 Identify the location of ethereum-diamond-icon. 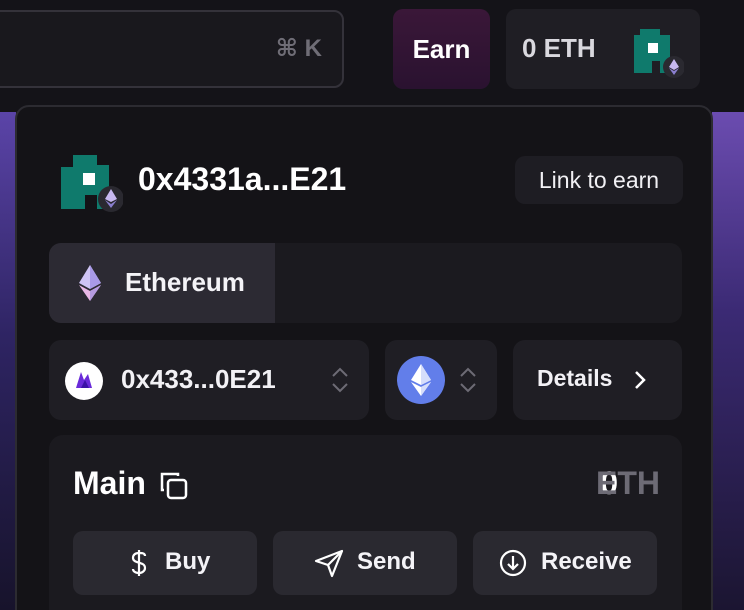
(90, 283).